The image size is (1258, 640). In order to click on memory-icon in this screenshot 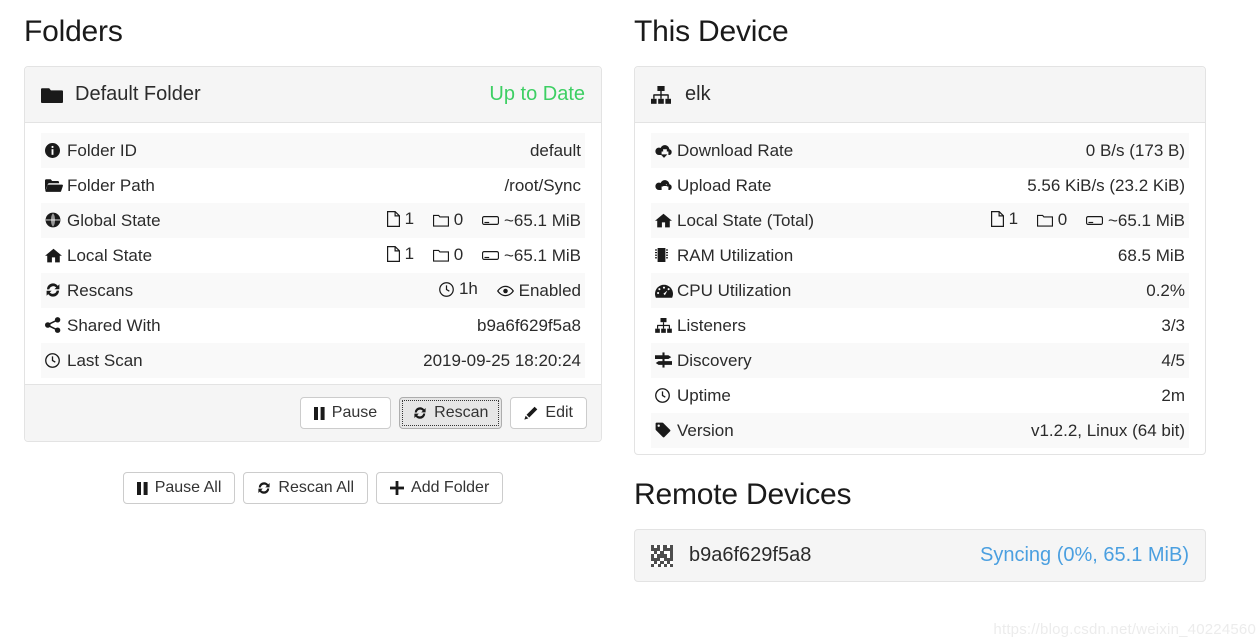, I will do `click(666, 255)`.